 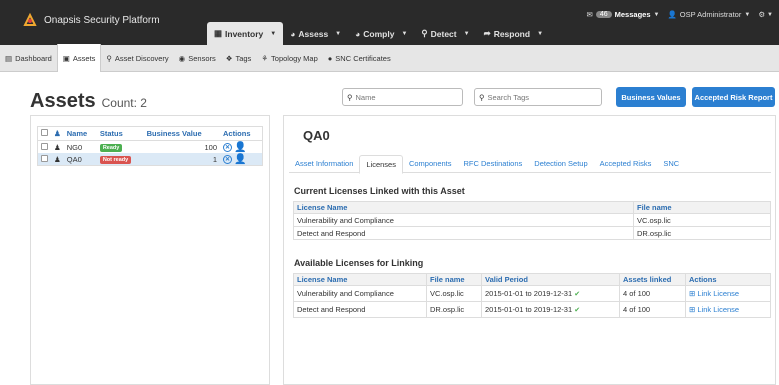 I want to click on messages-menu: ✉ 46 Messages ▼, so click(x=623, y=14).